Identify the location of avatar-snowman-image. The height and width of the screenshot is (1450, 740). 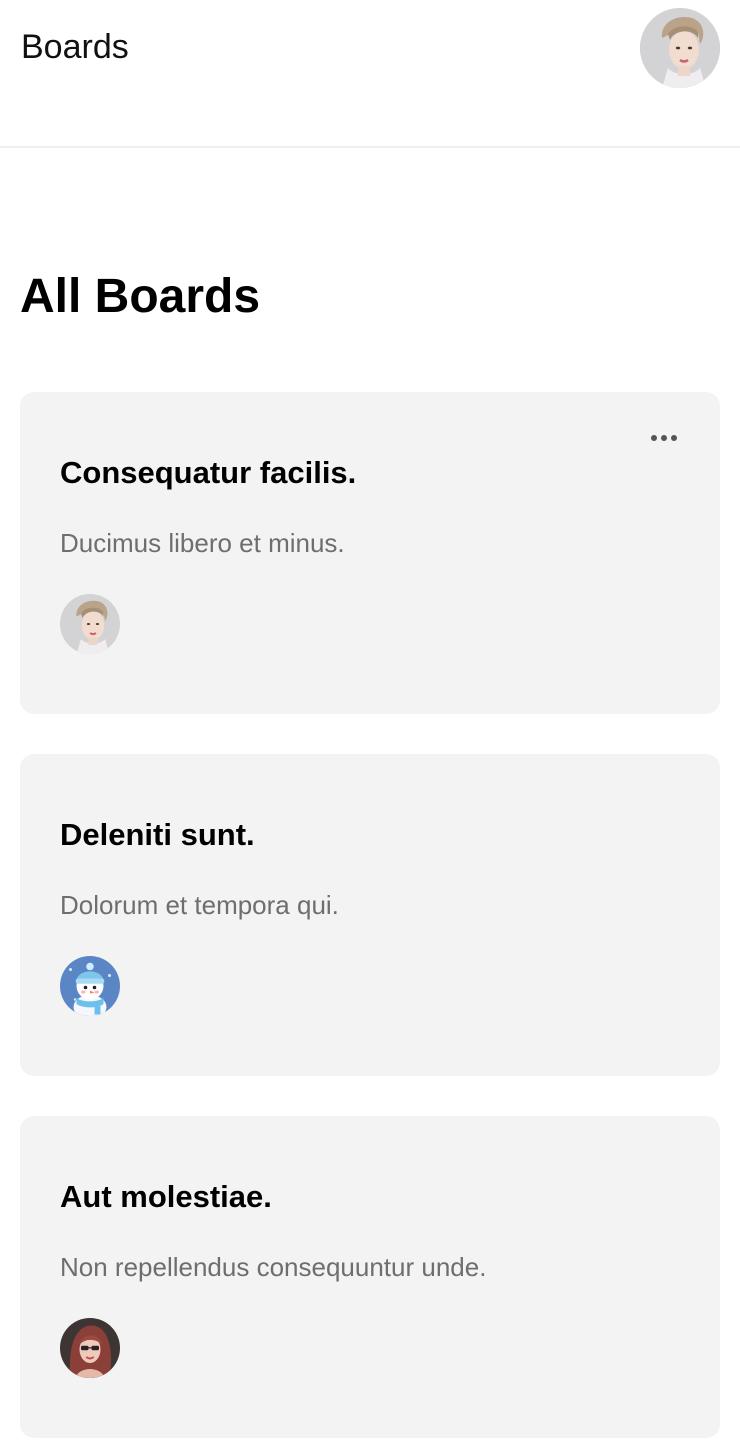
(90, 986).